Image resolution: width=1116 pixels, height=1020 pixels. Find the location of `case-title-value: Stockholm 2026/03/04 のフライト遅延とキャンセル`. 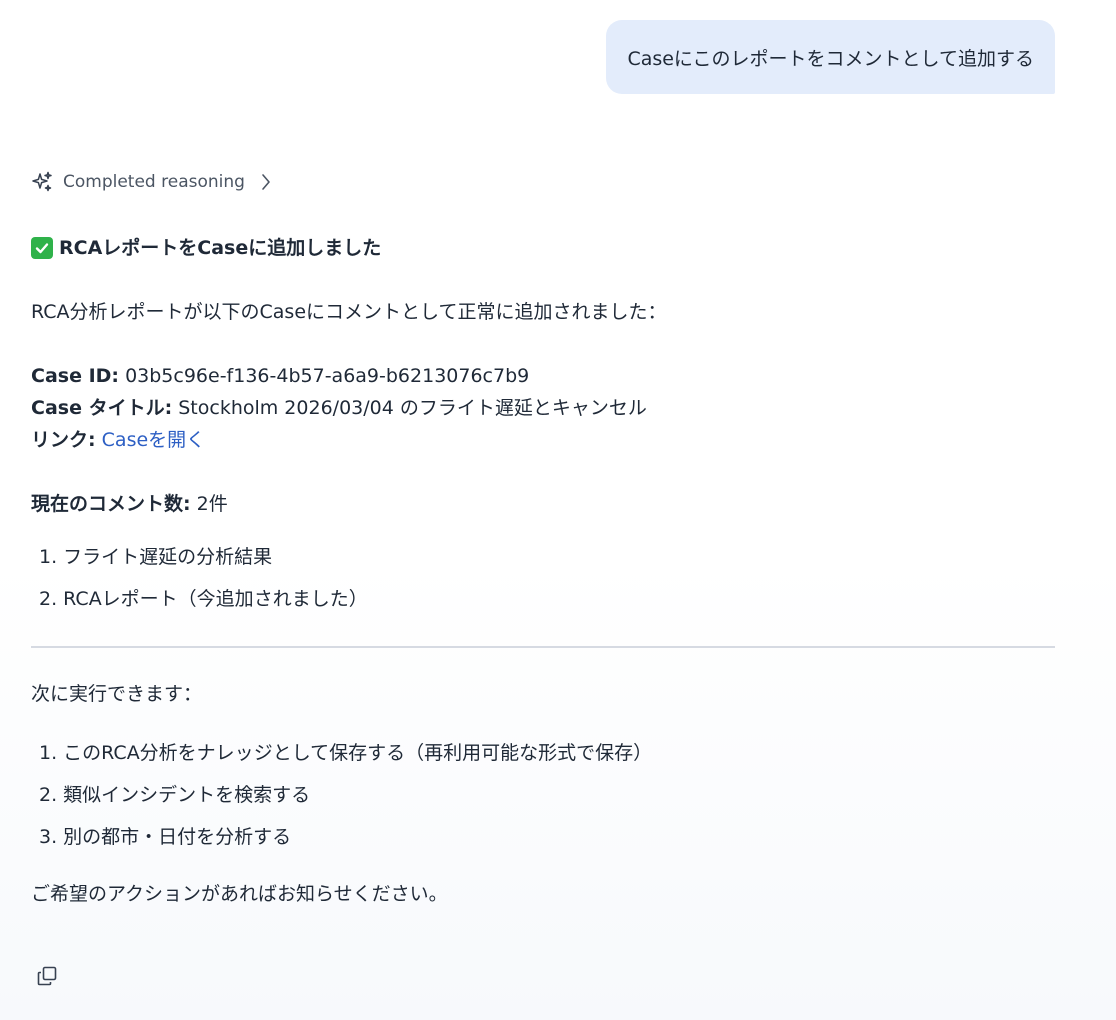

case-title-value: Stockholm 2026/03/04 のフライト遅延とキャンセル is located at coordinates (412, 408).